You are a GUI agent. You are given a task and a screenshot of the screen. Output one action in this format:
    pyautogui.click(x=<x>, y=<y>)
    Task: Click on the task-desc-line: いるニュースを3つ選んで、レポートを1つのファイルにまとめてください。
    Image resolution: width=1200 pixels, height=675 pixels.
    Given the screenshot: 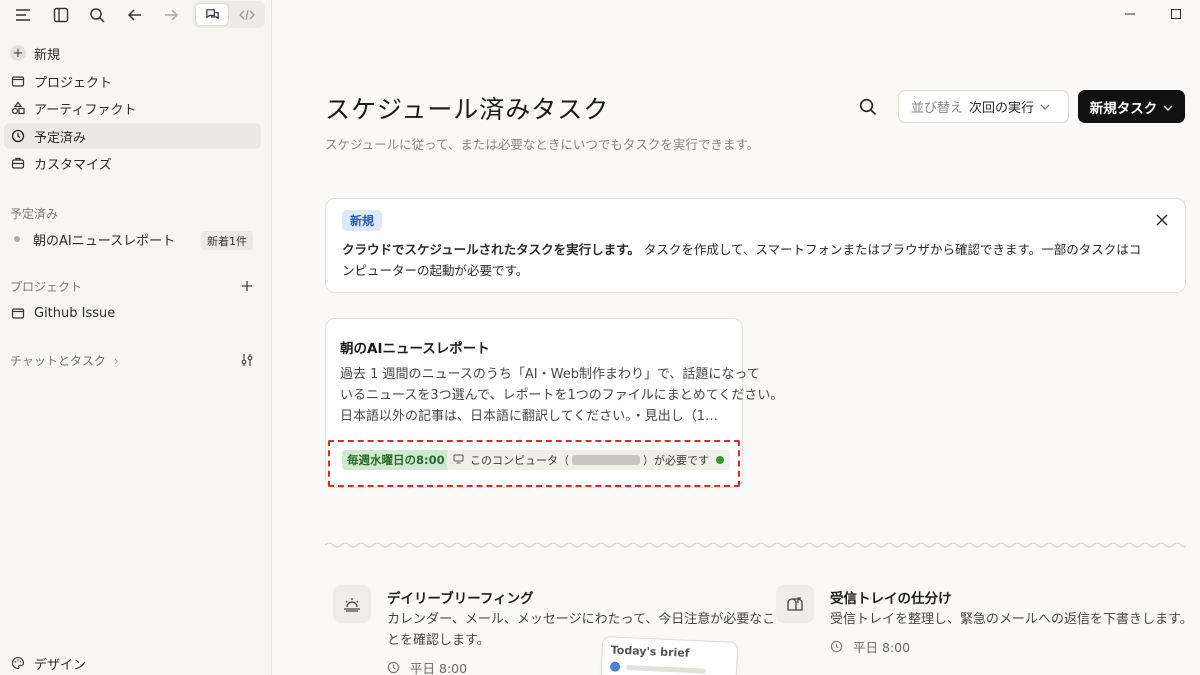 What is the action you would take?
    pyautogui.click(x=562, y=395)
    